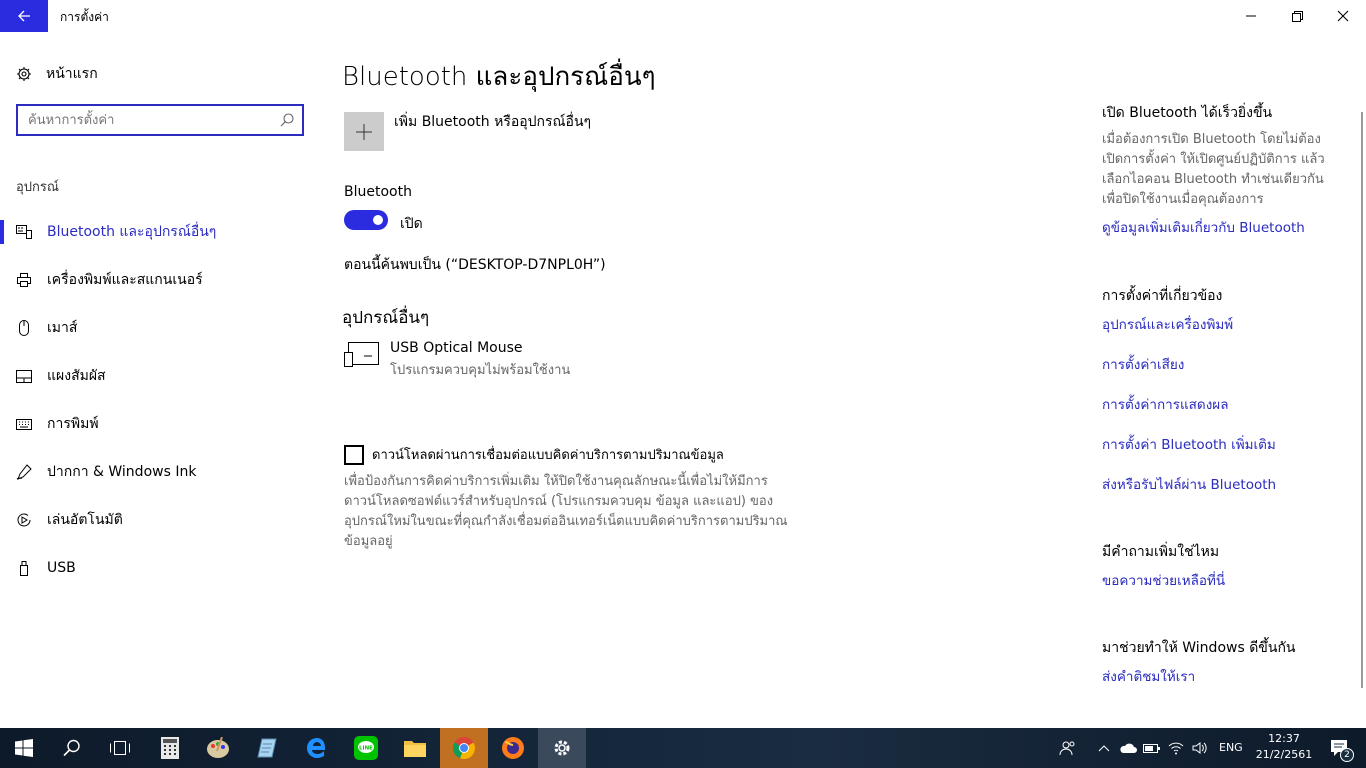 The width and height of the screenshot is (1366, 768). I want to click on quick-bluetooth-heading: เปิด Bluetooth ได้เร็วยิ่งขึ้น, so click(1187, 113).